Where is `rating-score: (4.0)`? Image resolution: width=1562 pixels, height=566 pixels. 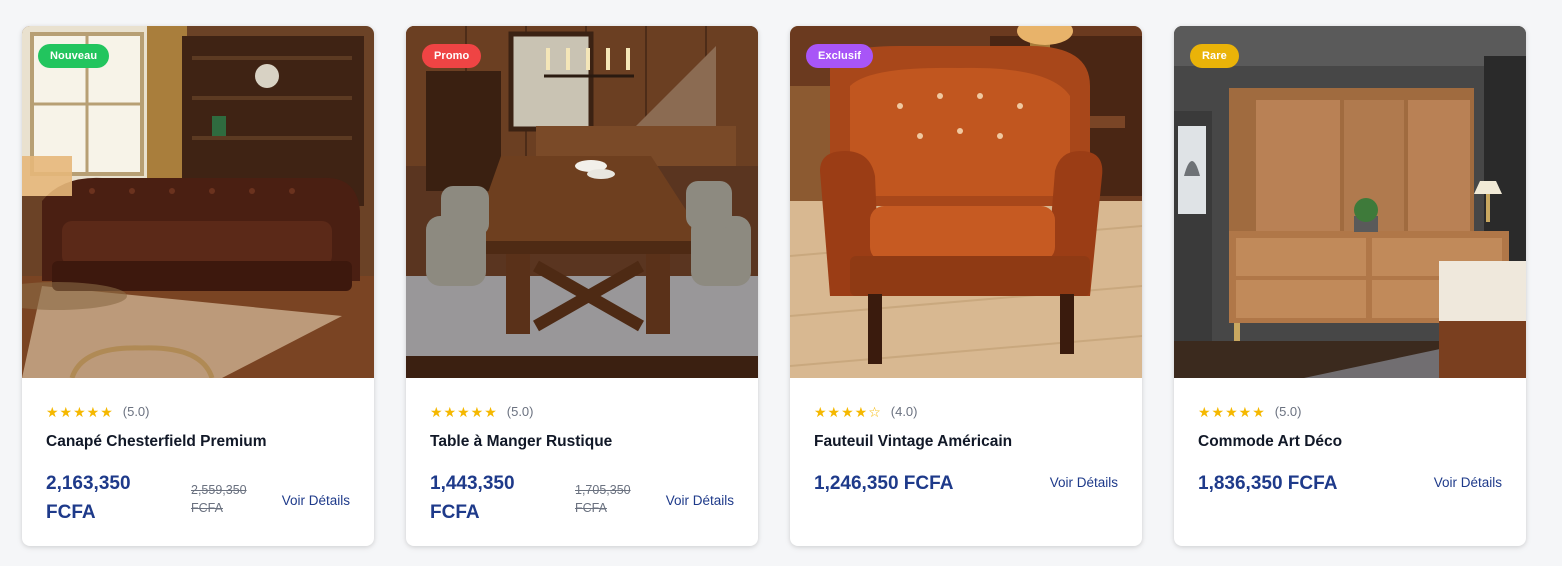
rating-score: (4.0) is located at coordinates (904, 411).